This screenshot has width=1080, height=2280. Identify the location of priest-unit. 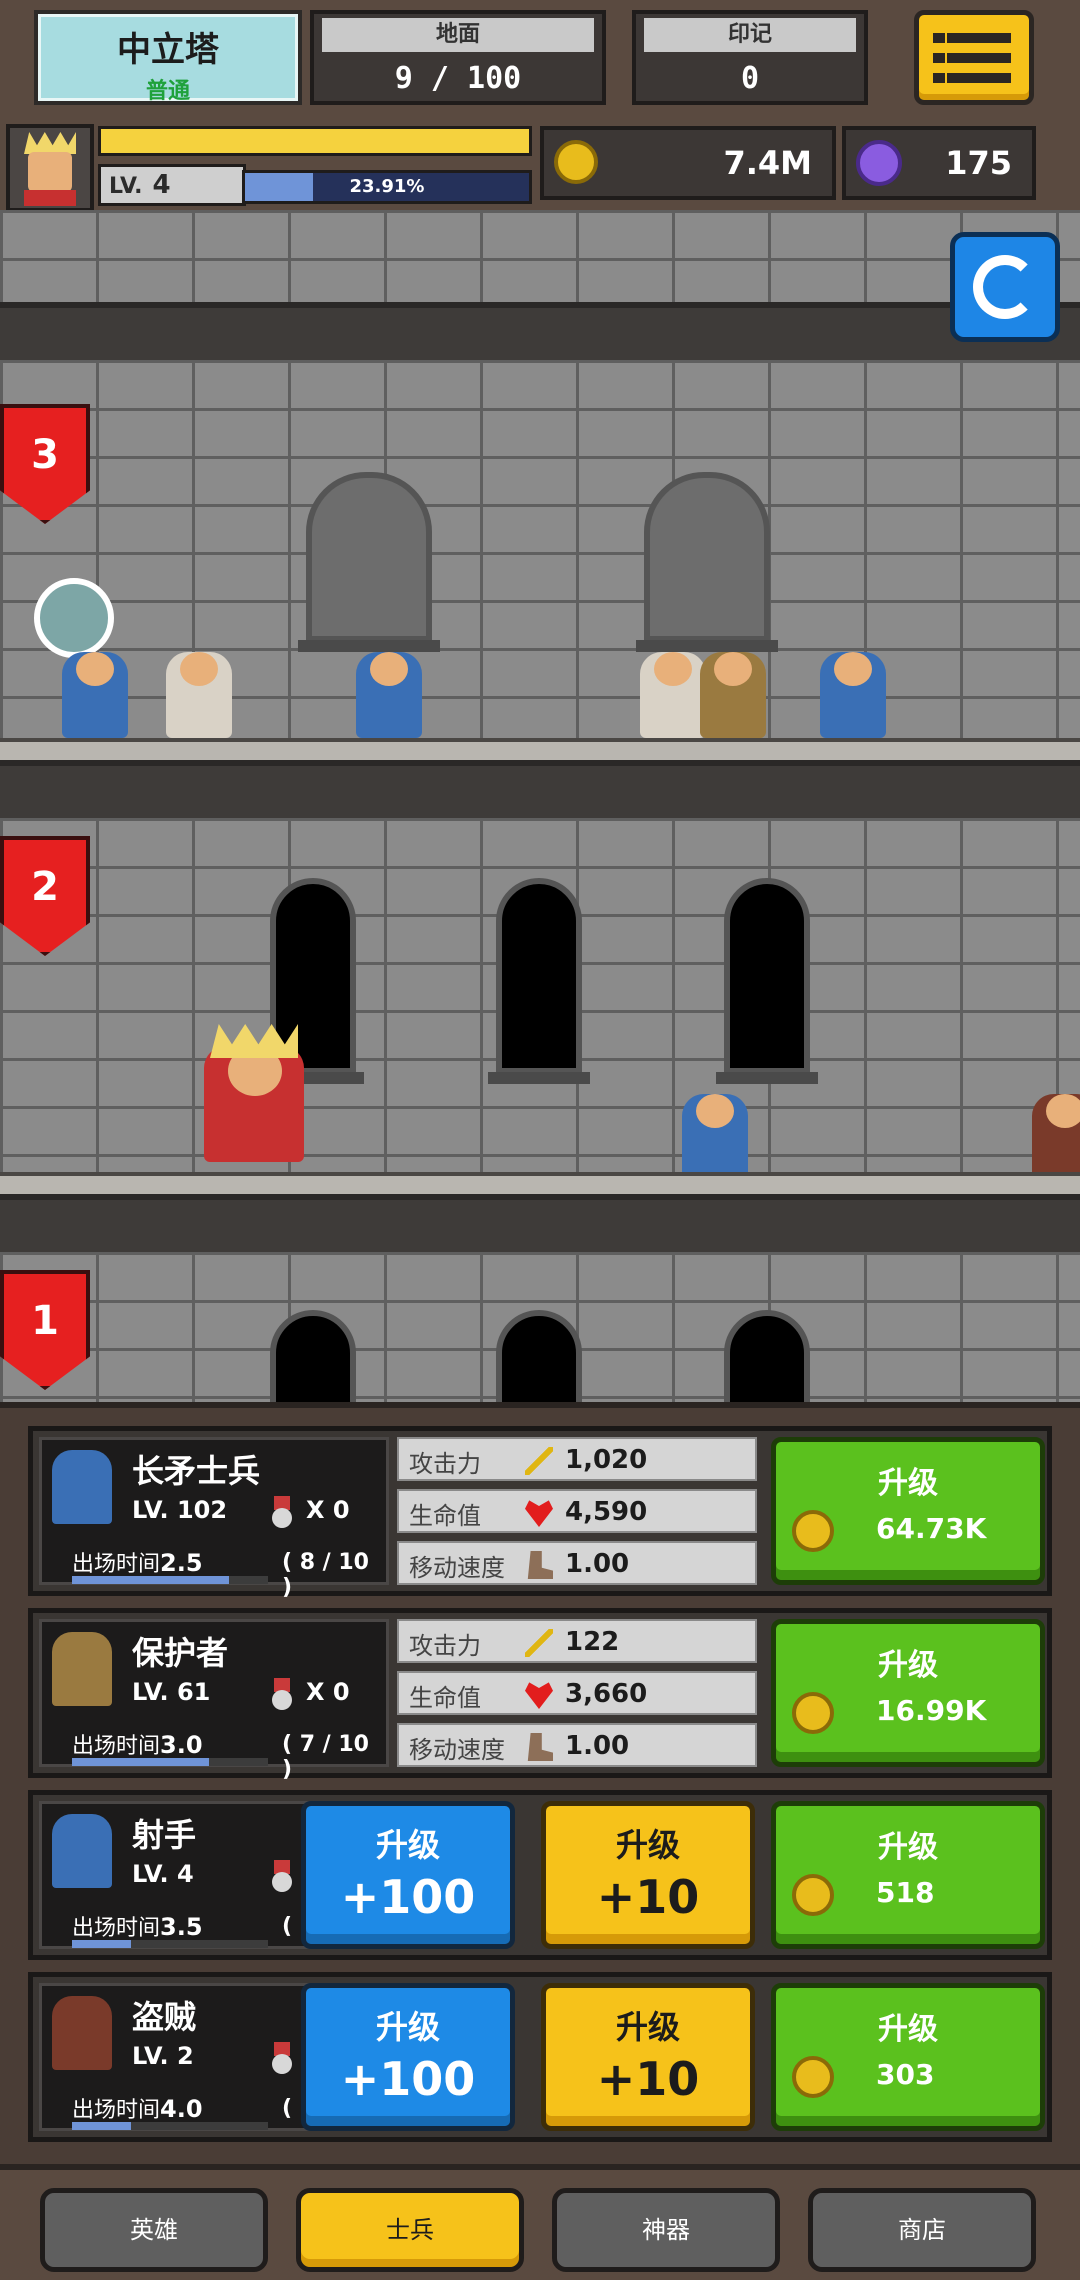
(673, 695).